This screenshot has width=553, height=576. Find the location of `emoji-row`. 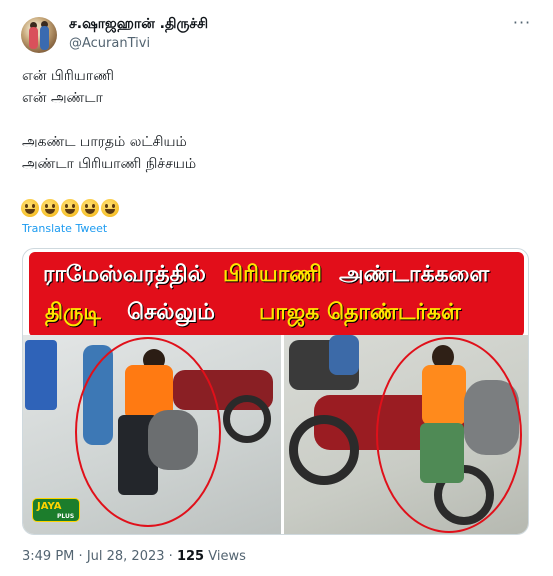

emoji-row is located at coordinates (70, 208).